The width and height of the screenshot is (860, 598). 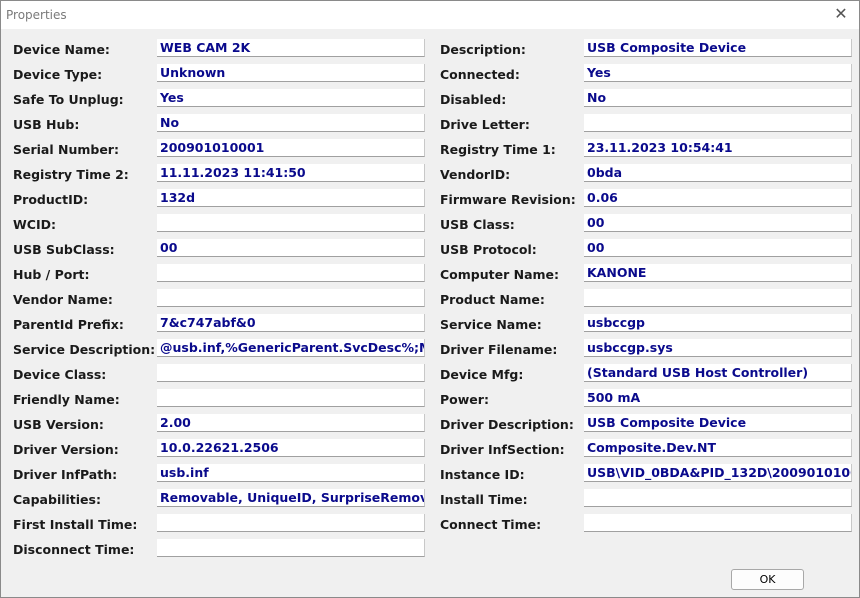 What do you see at coordinates (291, 448) in the screenshot?
I see `driver-version-field: 10.0.22621.2506` at bounding box center [291, 448].